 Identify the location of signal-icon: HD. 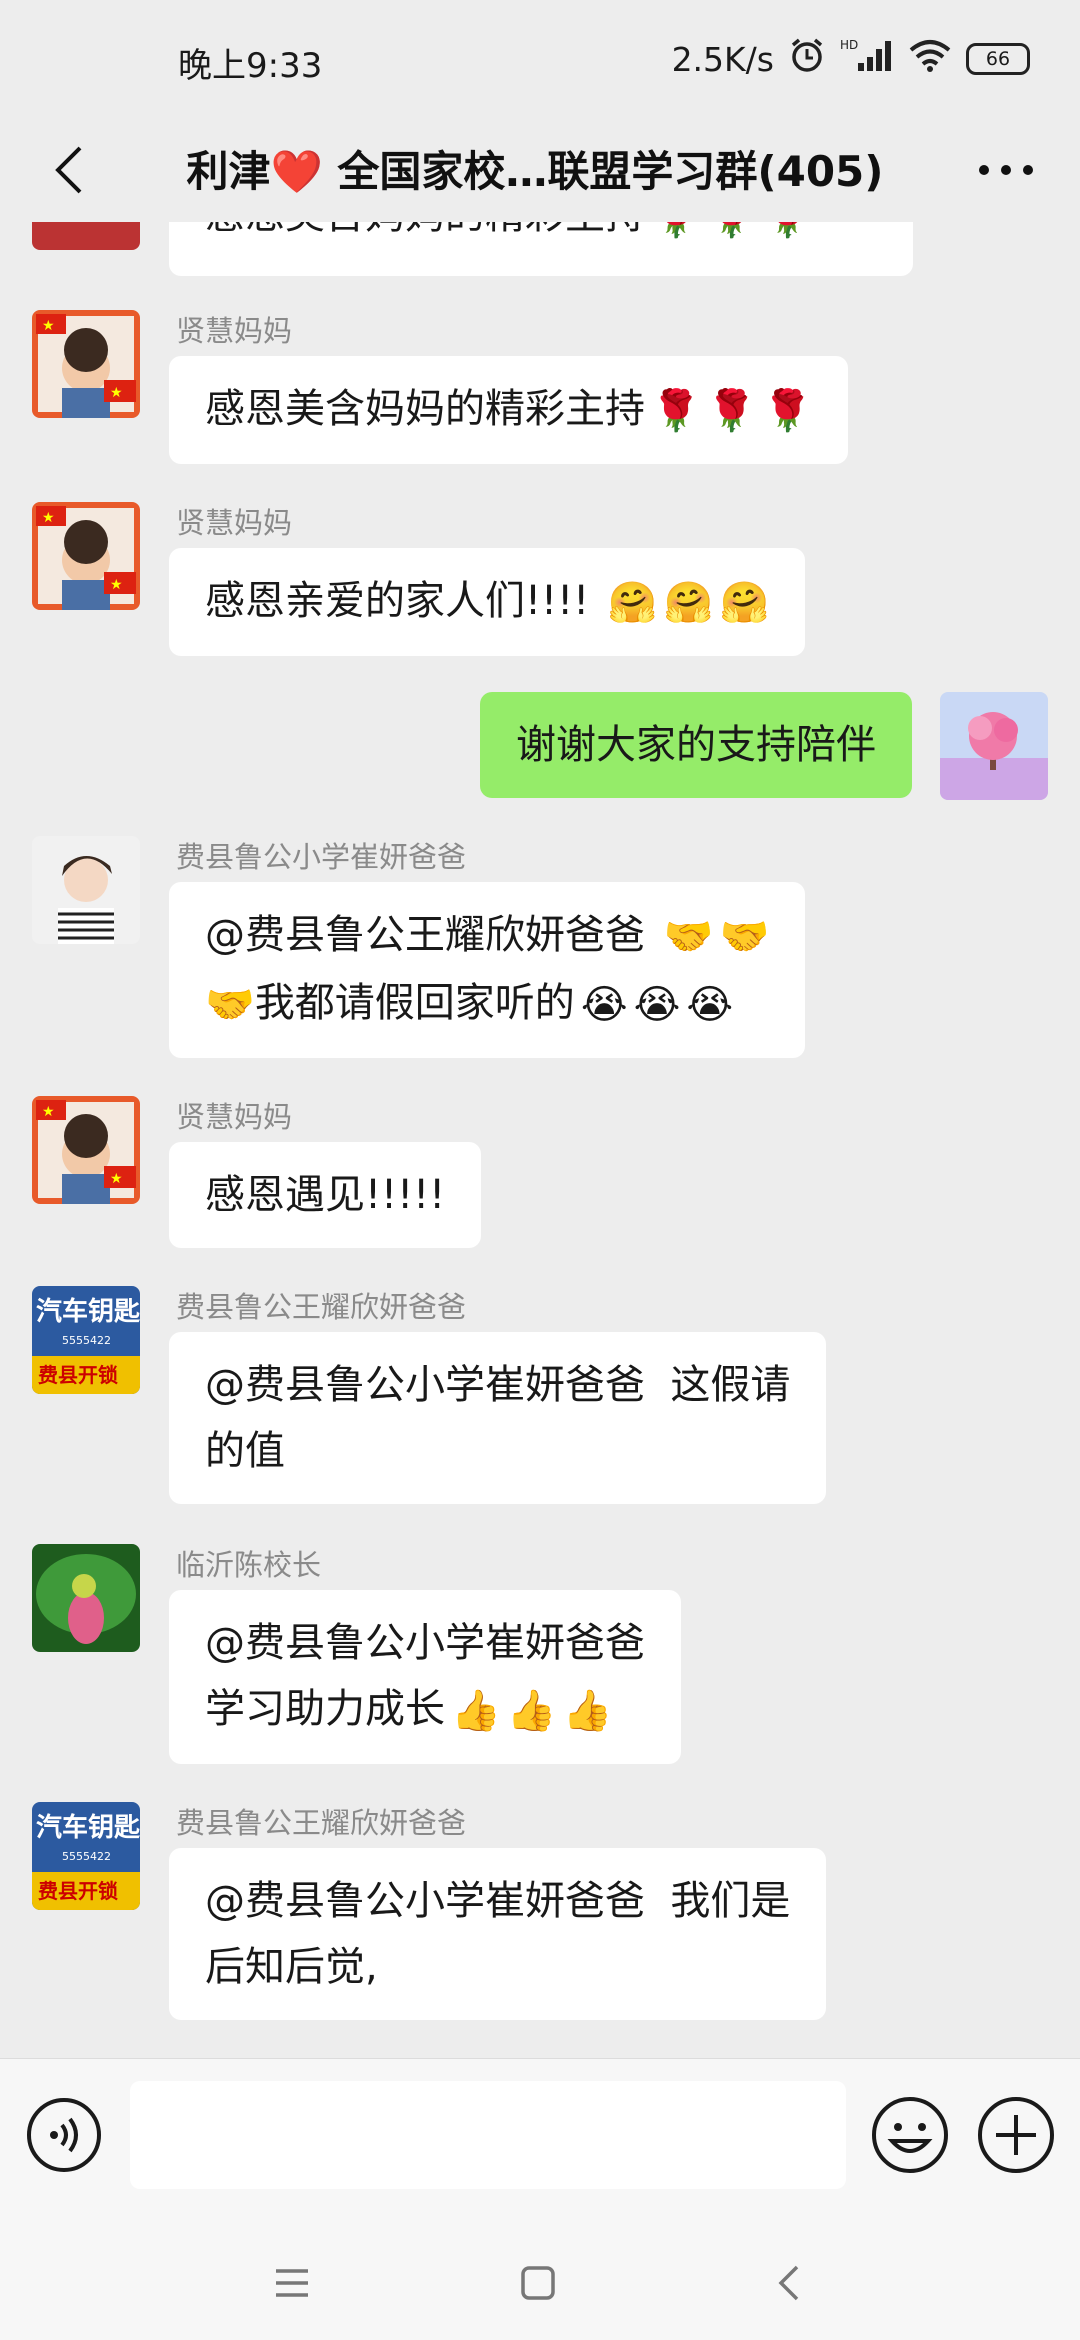
(867, 59).